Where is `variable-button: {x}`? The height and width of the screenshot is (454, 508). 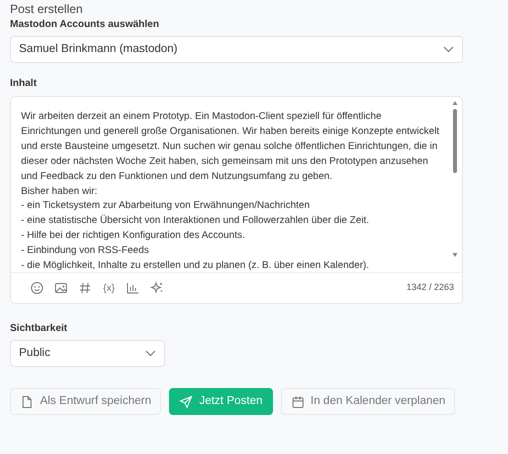 variable-button: {x} is located at coordinates (109, 288).